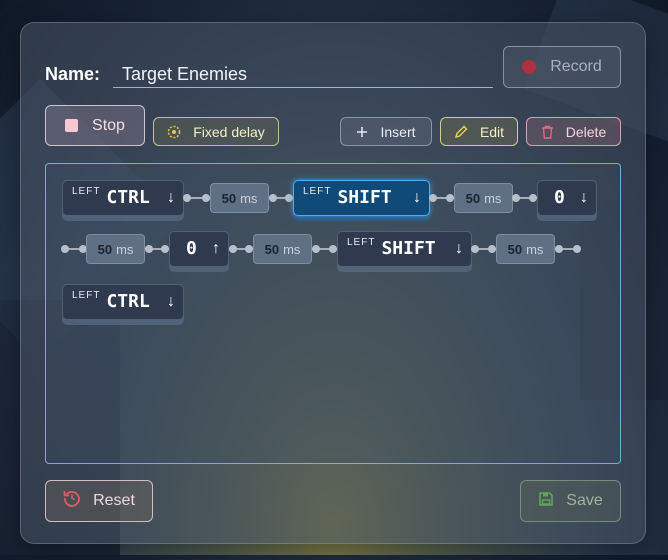 This screenshot has width=668, height=560. Describe the element at coordinates (72, 125) in the screenshot. I see `stop-square-icon` at that location.